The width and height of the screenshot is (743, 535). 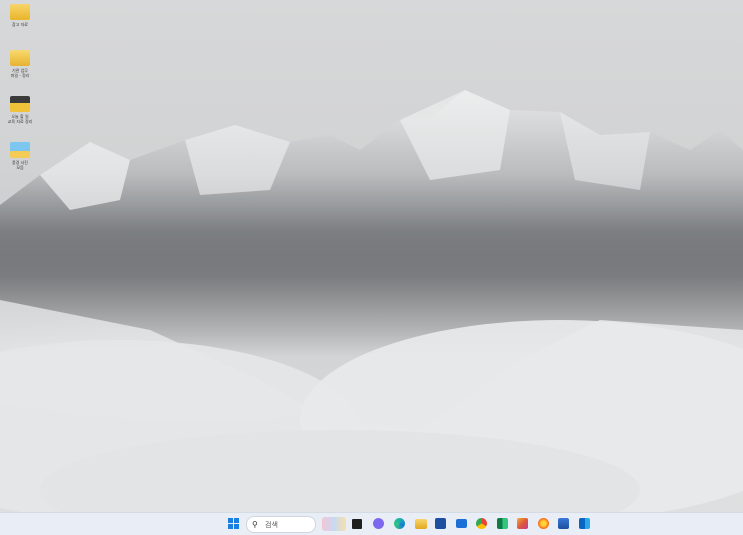 I want to click on desktop-icon-archive: 오늘 할 일 교육 자료 정리, so click(x=20, y=110).